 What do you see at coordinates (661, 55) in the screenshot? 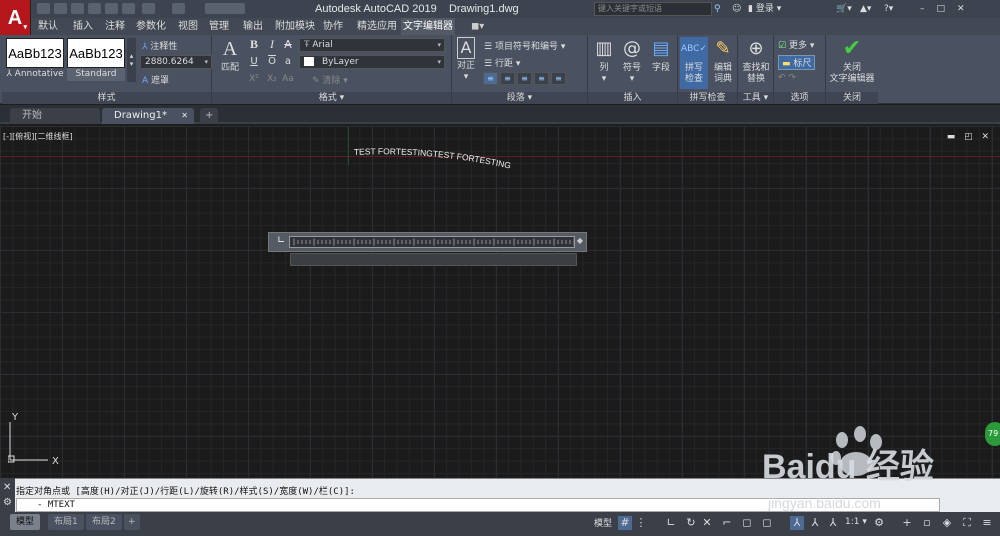
I see `field-button: ▤ 字段` at bounding box center [661, 55].